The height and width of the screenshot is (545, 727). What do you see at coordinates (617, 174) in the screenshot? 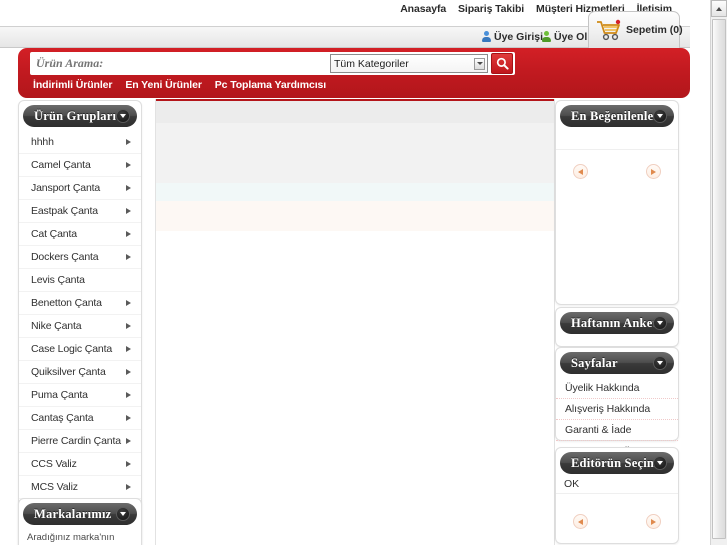
I see `most-liked-carousel` at bounding box center [617, 174].